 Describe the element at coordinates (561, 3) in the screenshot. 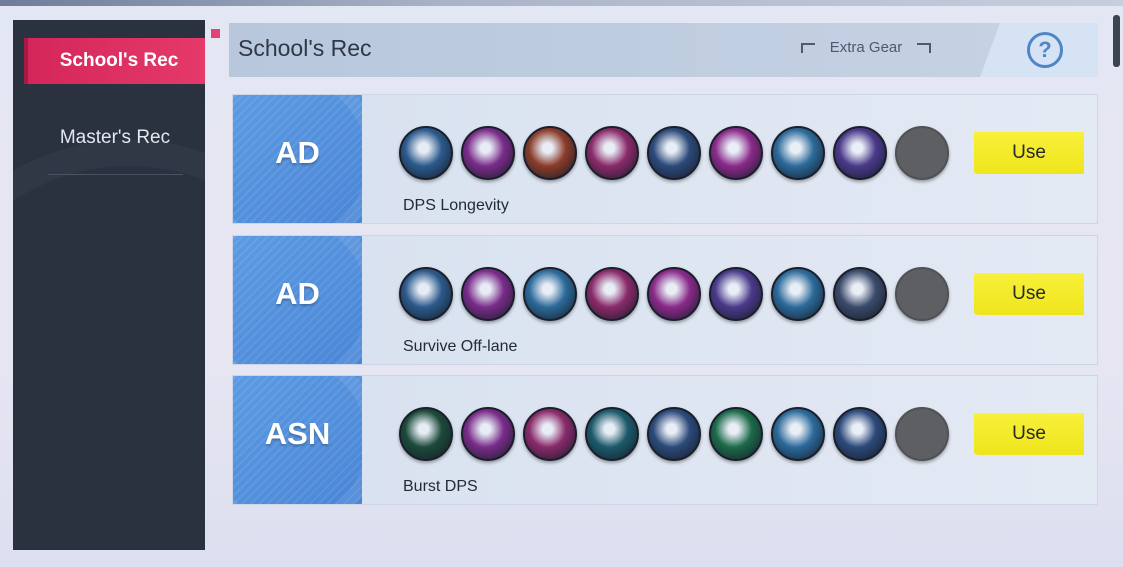

I see `top-strip` at that location.